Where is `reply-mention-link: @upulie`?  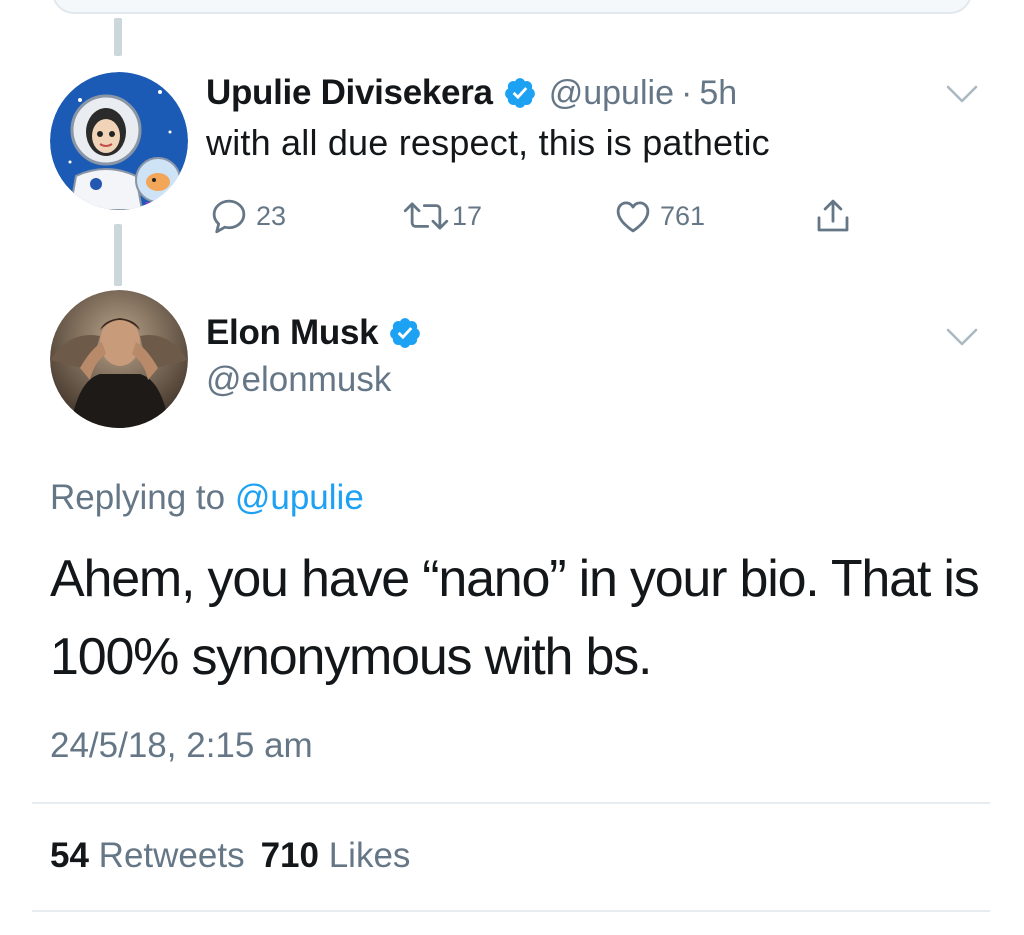 reply-mention-link: @upulie is located at coordinates (299, 497).